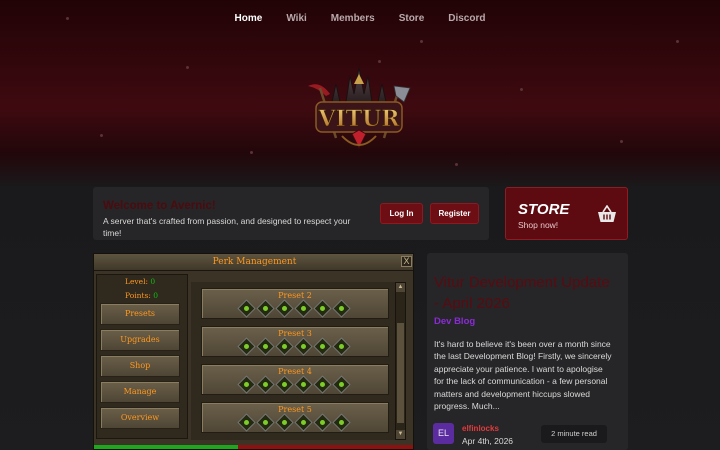 This screenshot has width=720, height=450. I want to click on store-card: STORE Shop now!, so click(566, 213).